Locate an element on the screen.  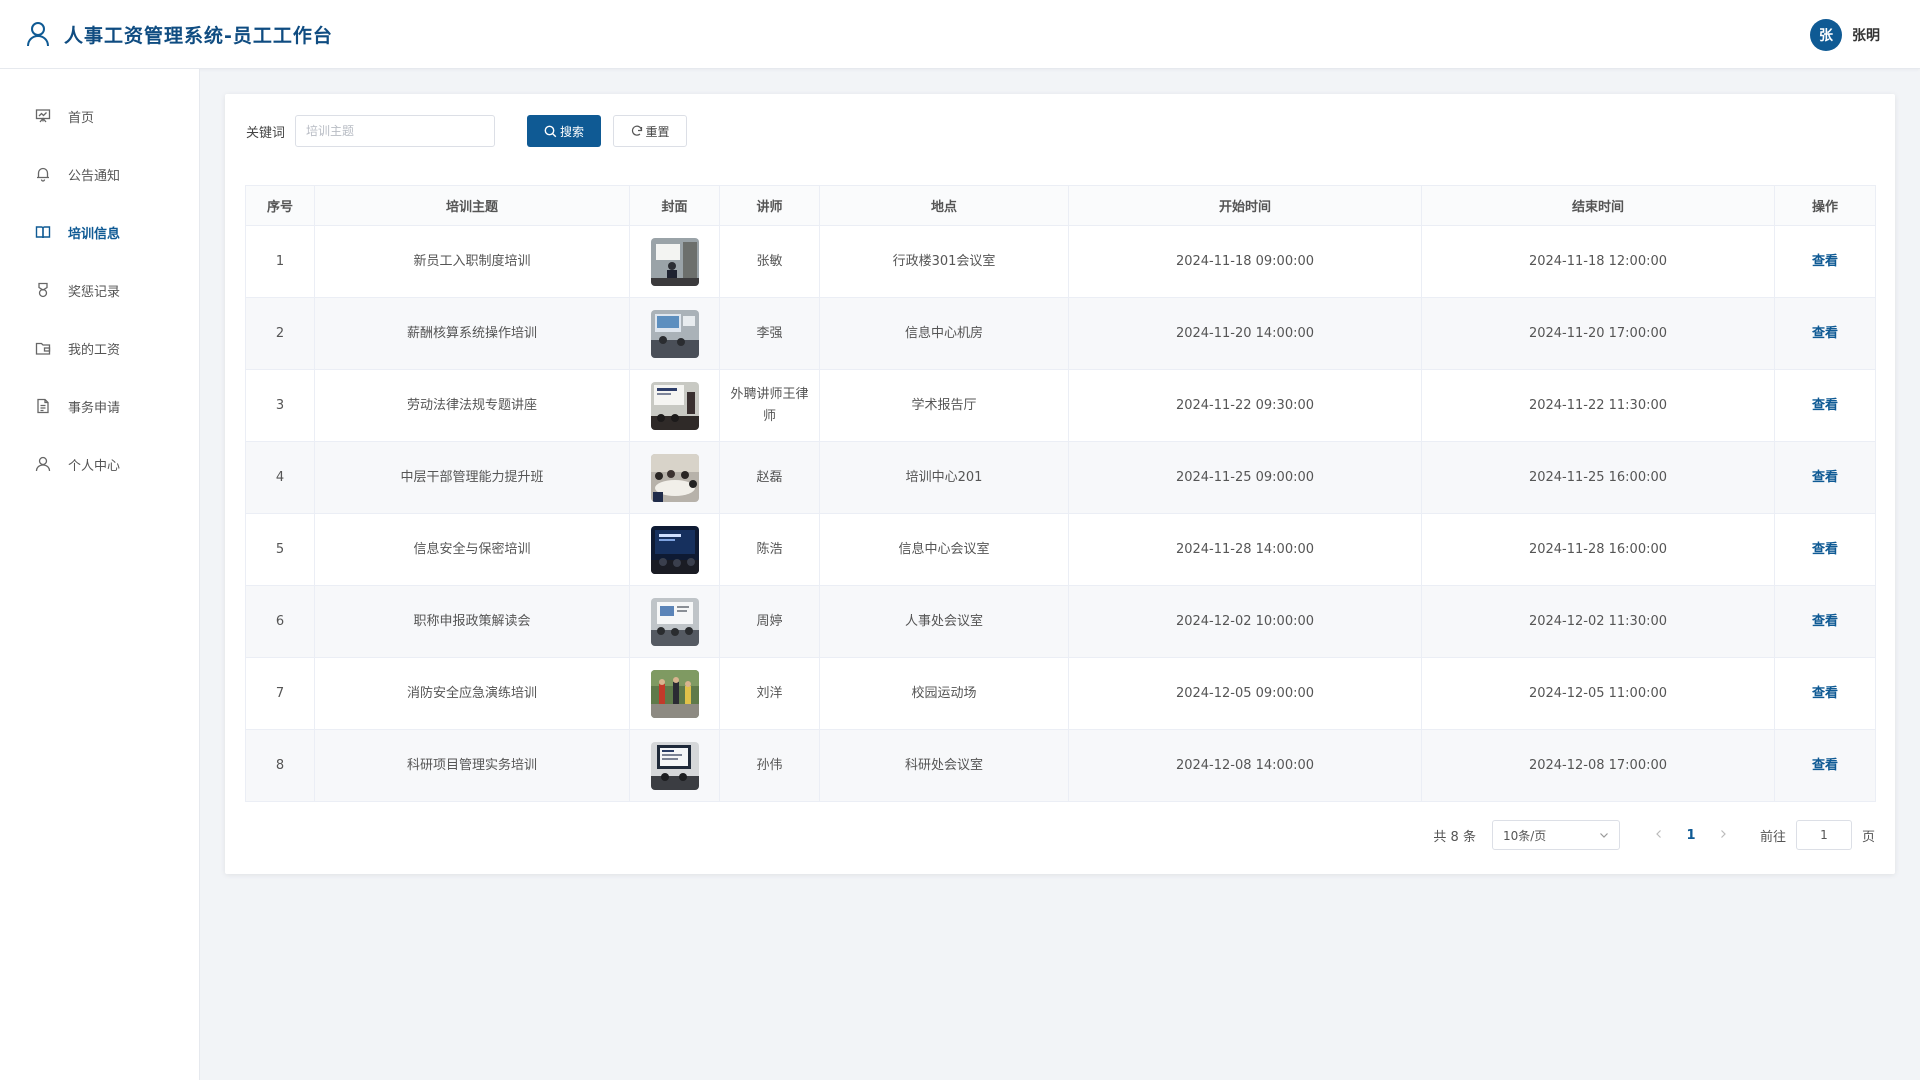
cell-start: 2024-11-25 09:00:00 is located at coordinates (1245, 477).